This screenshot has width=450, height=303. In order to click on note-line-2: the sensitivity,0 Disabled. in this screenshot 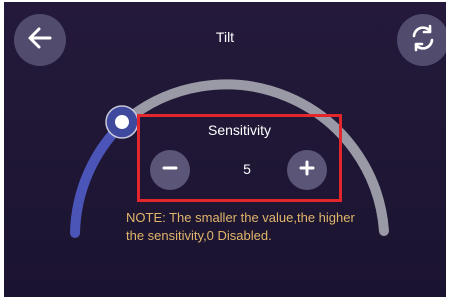, I will do `click(199, 235)`.